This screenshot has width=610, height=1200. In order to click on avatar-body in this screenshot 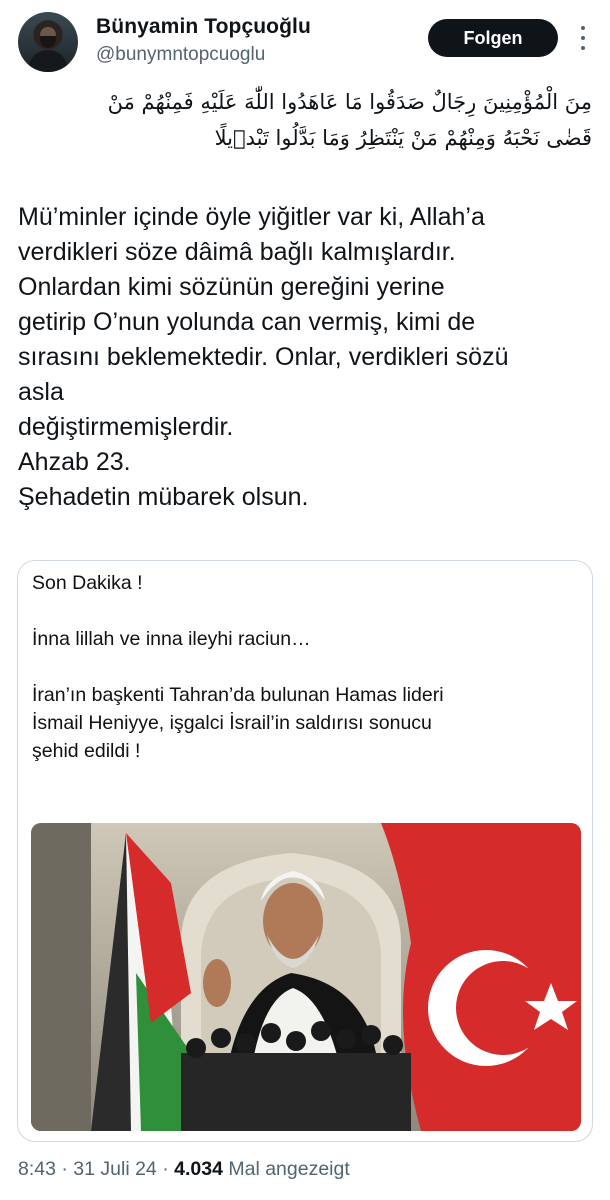, I will do `click(48, 61)`.